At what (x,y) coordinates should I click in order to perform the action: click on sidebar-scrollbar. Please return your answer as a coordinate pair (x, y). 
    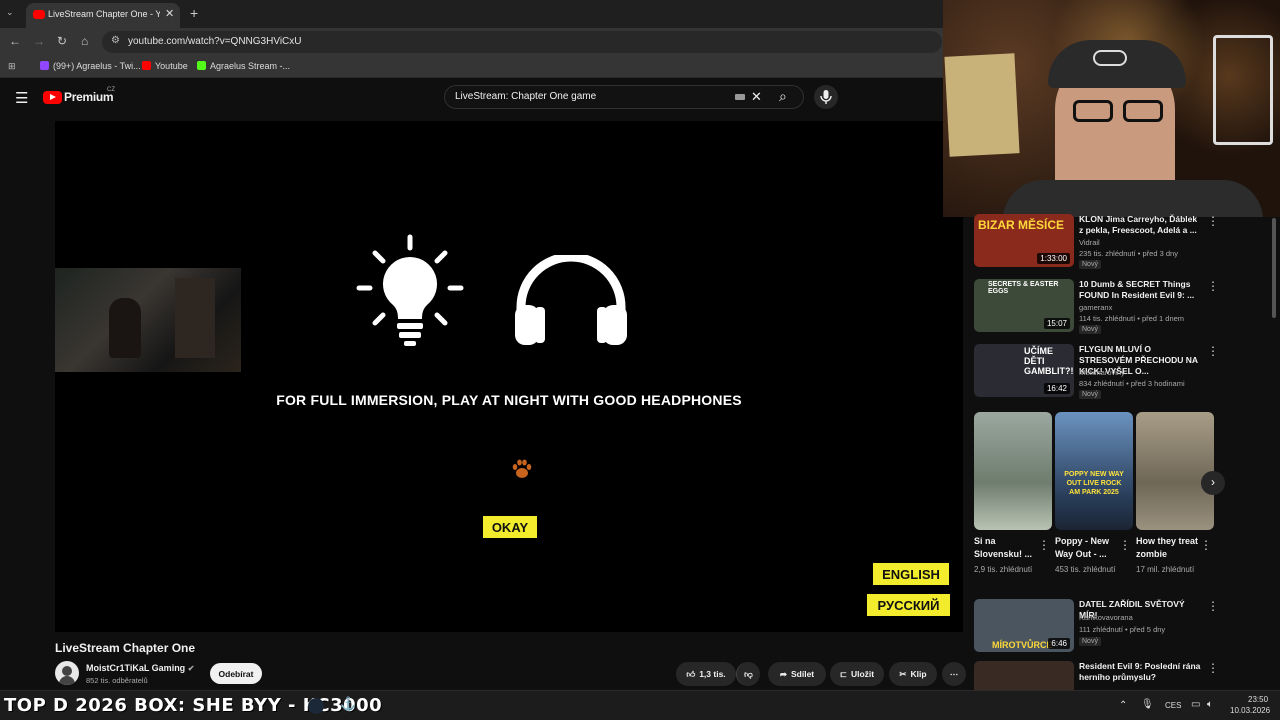
    Looking at the image, I should click on (1274, 268).